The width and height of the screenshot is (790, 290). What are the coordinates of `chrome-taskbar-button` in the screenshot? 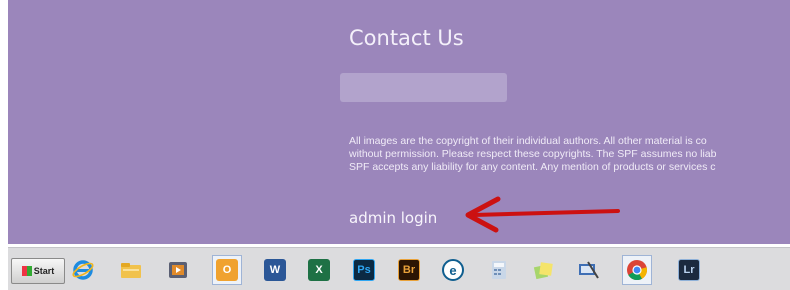 It's located at (637, 270).